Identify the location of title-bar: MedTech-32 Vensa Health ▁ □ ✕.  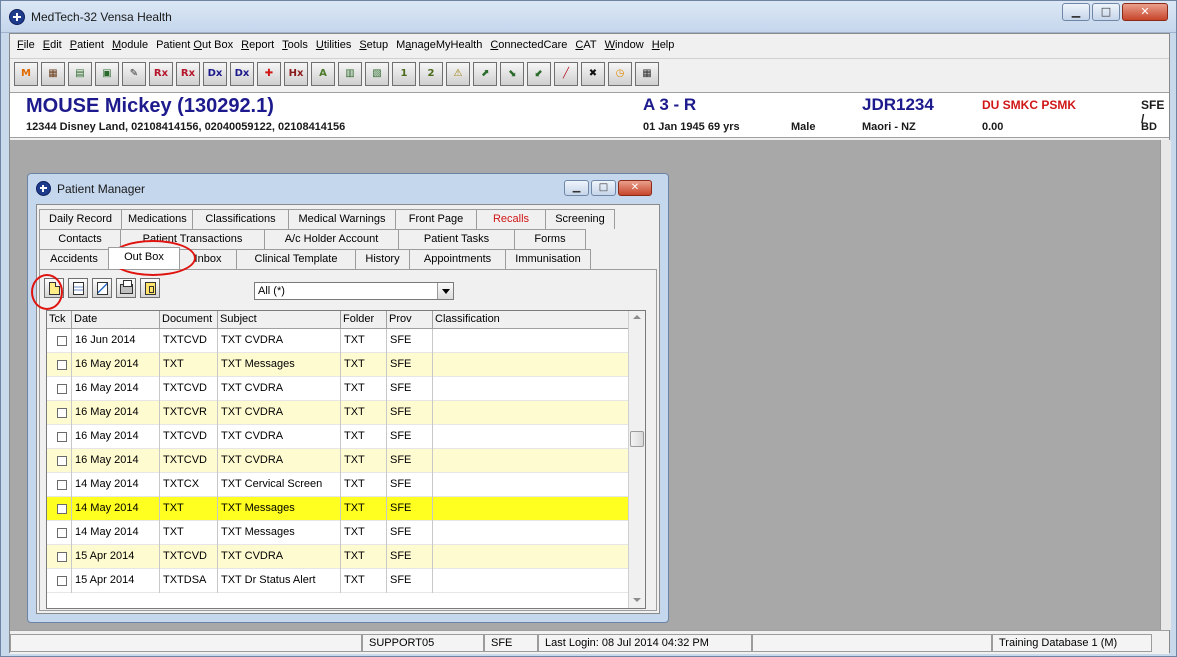
(588, 17).